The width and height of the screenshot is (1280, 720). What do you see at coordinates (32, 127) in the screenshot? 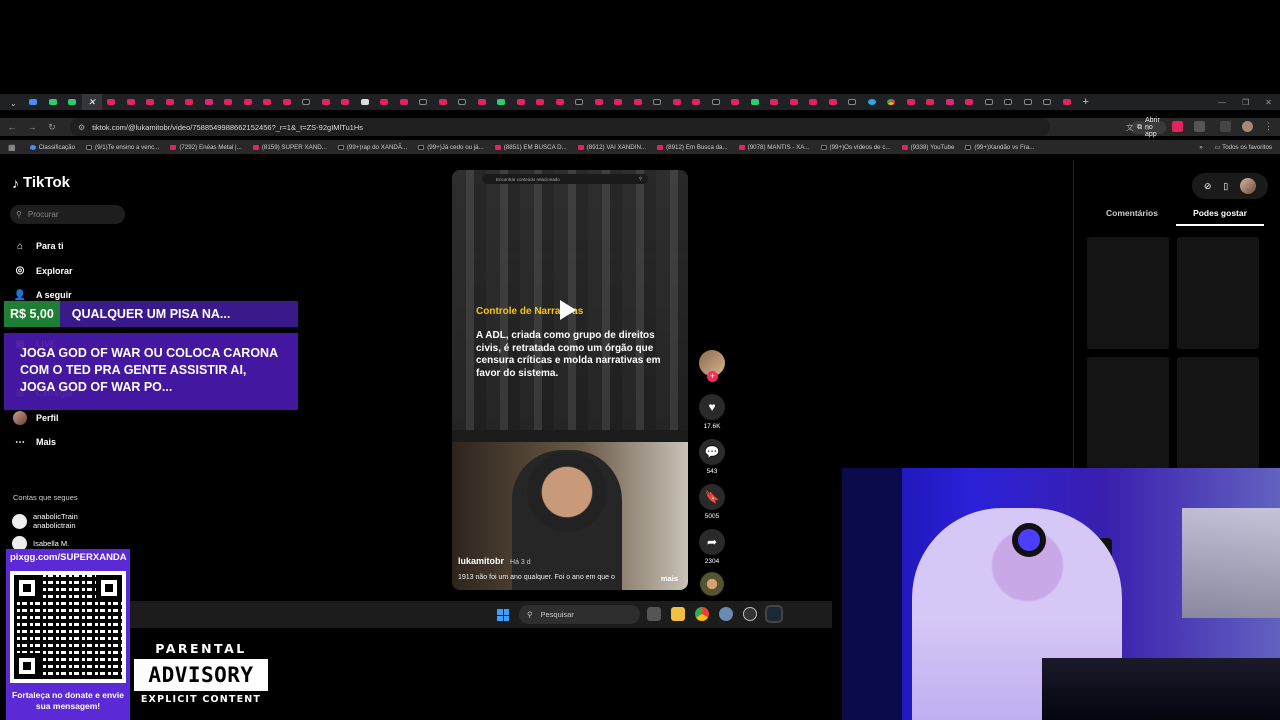
I see `forward-icon: →` at bounding box center [32, 127].